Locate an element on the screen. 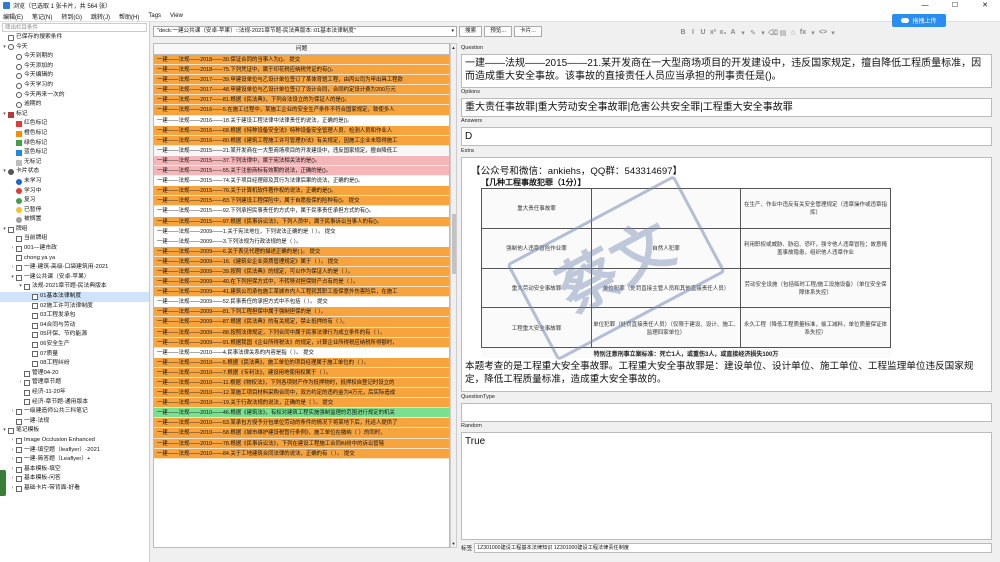 Image resolution: width=1000 pixels, height=562 pixels. underline-icon: U is located at coordinates (703, 33).